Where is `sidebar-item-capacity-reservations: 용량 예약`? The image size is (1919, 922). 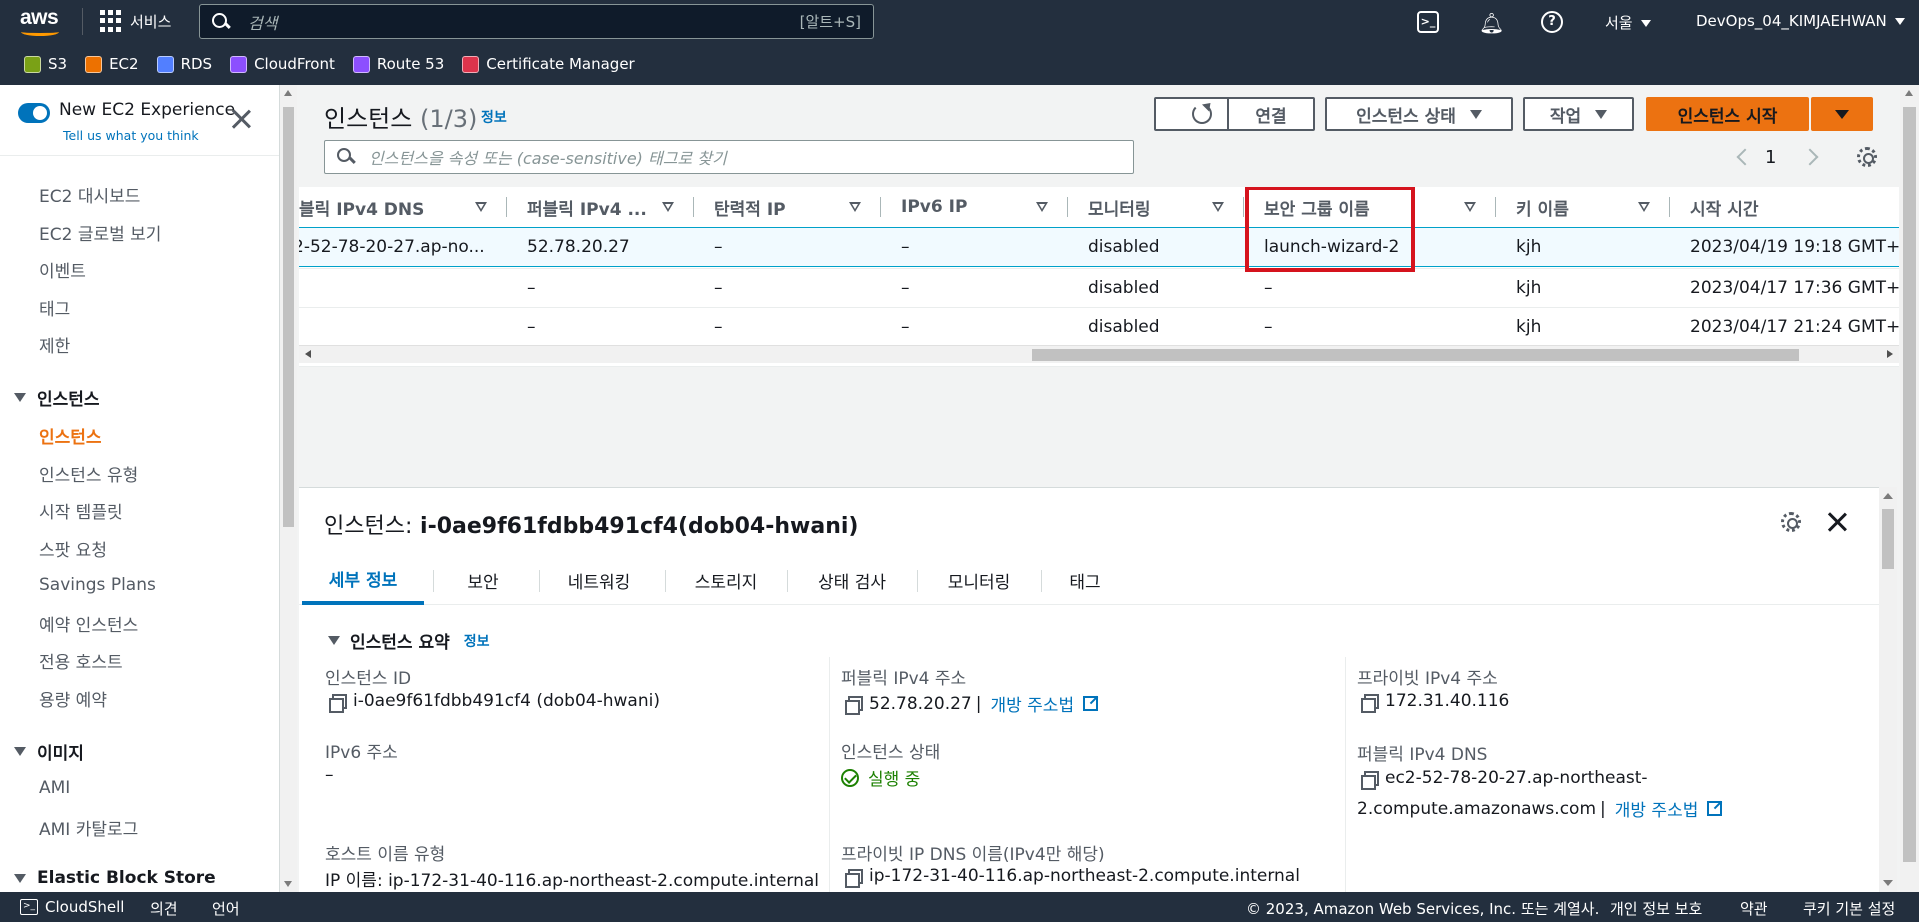
sidebar-item-capacity-reservations: 용량 예약 is located at coordinates (73, 698).